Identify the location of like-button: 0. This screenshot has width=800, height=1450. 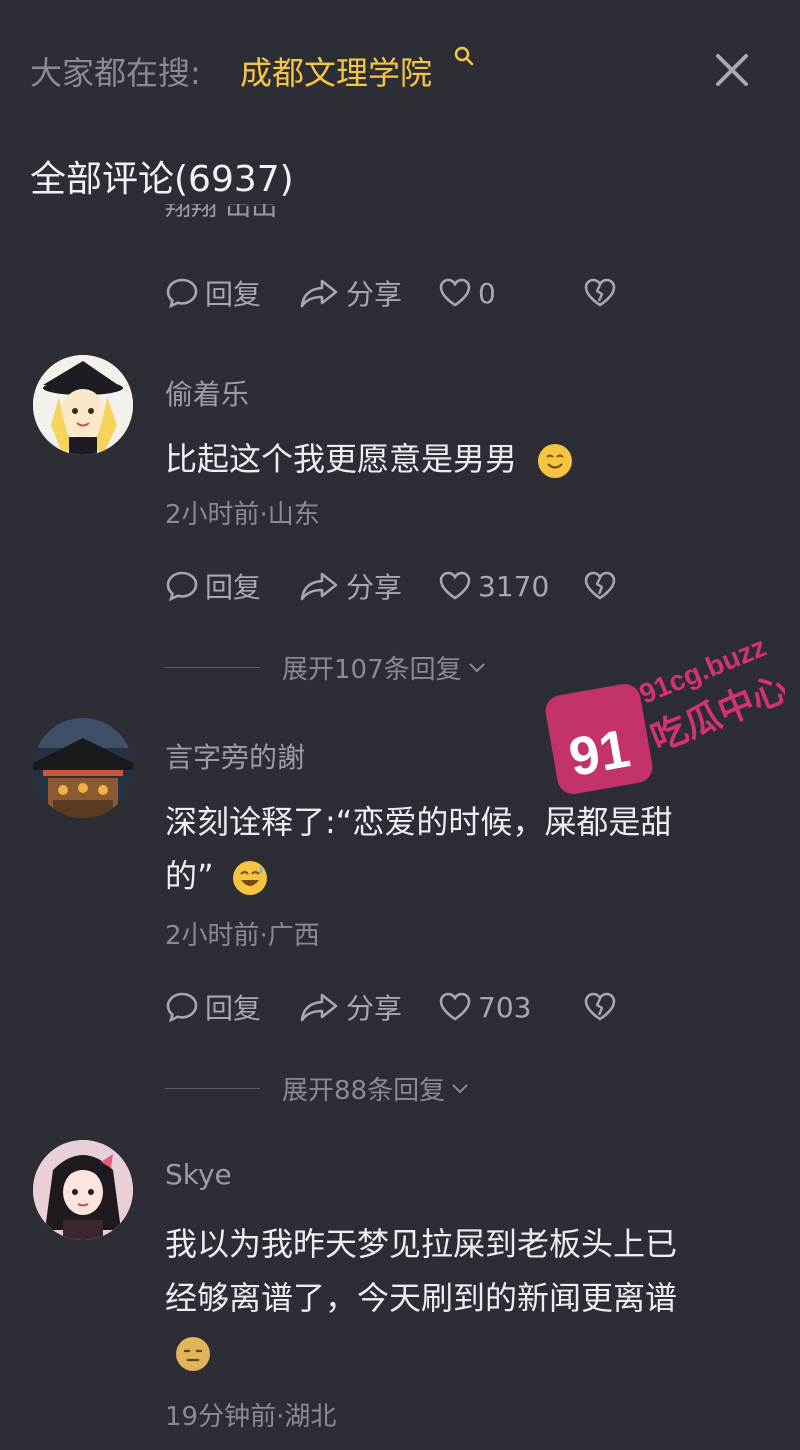
(510, 293).